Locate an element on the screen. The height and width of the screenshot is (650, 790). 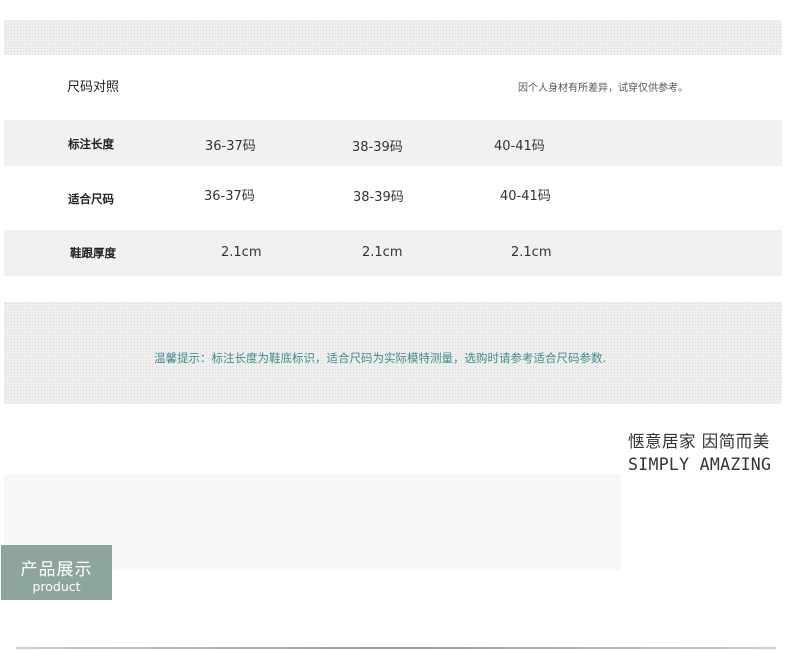
top-decor-band is located at coordinates (393, 37).